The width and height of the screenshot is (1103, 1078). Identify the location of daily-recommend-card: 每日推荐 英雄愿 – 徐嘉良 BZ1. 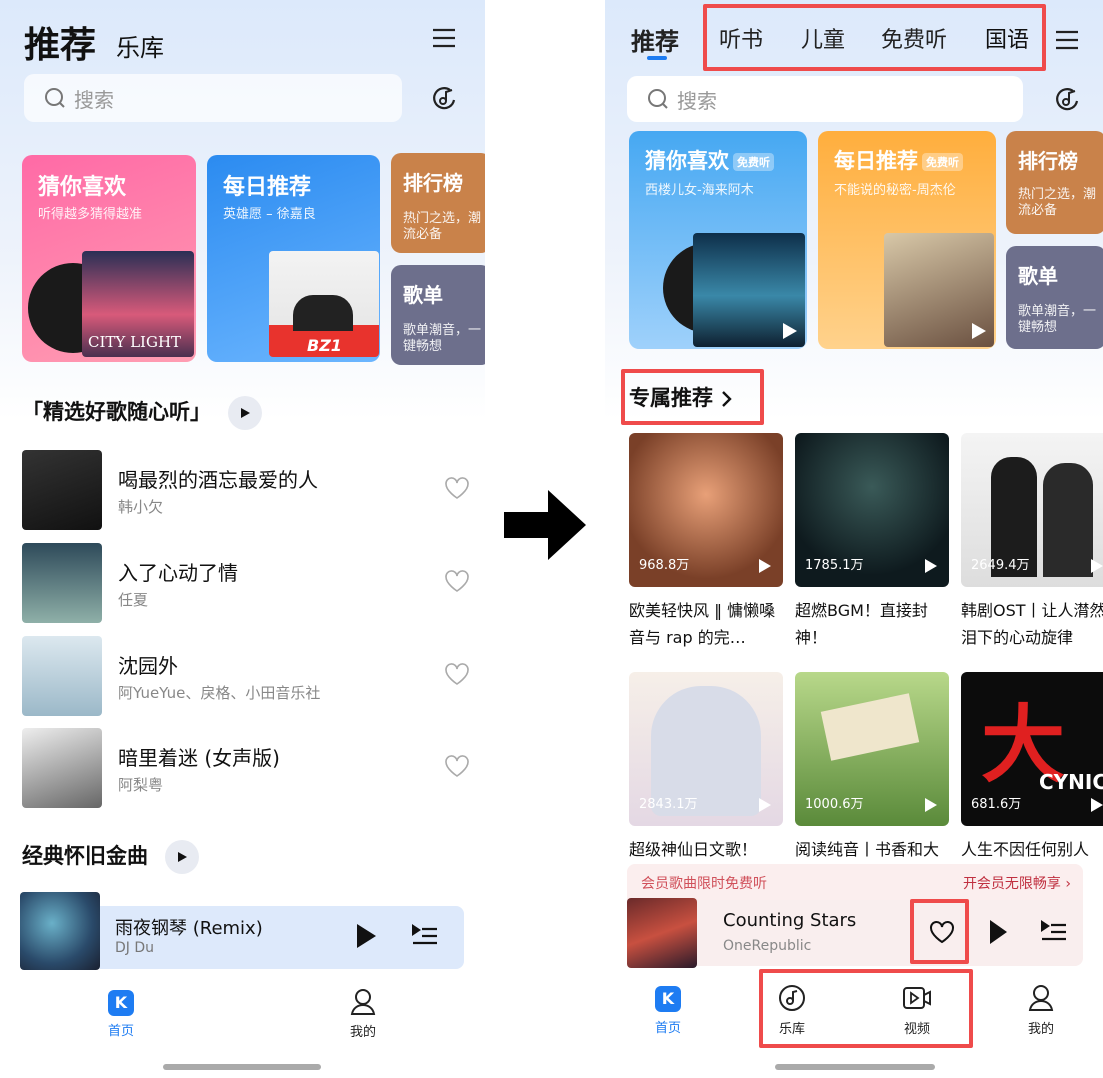
(293, 258).